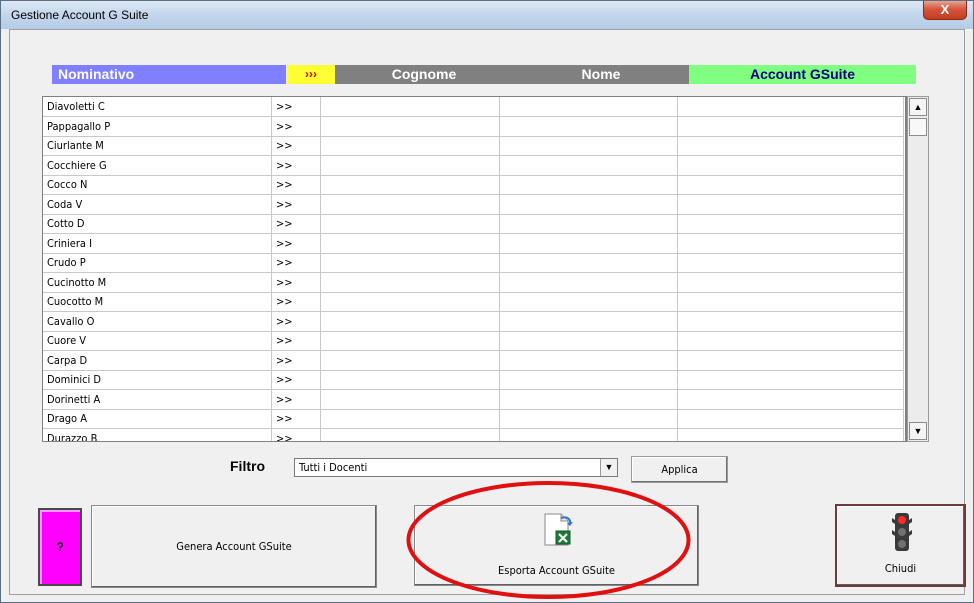 The width and height of the screenshot is (974, 603). I want to click on title-bar: Gestione Account G Suite X, so click(487, 15).